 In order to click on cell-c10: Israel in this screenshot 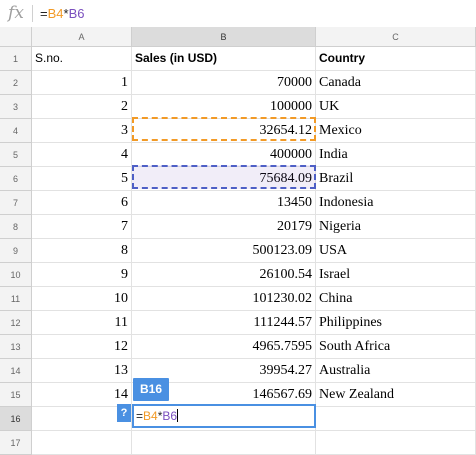, I will do `click(396, 275)`.